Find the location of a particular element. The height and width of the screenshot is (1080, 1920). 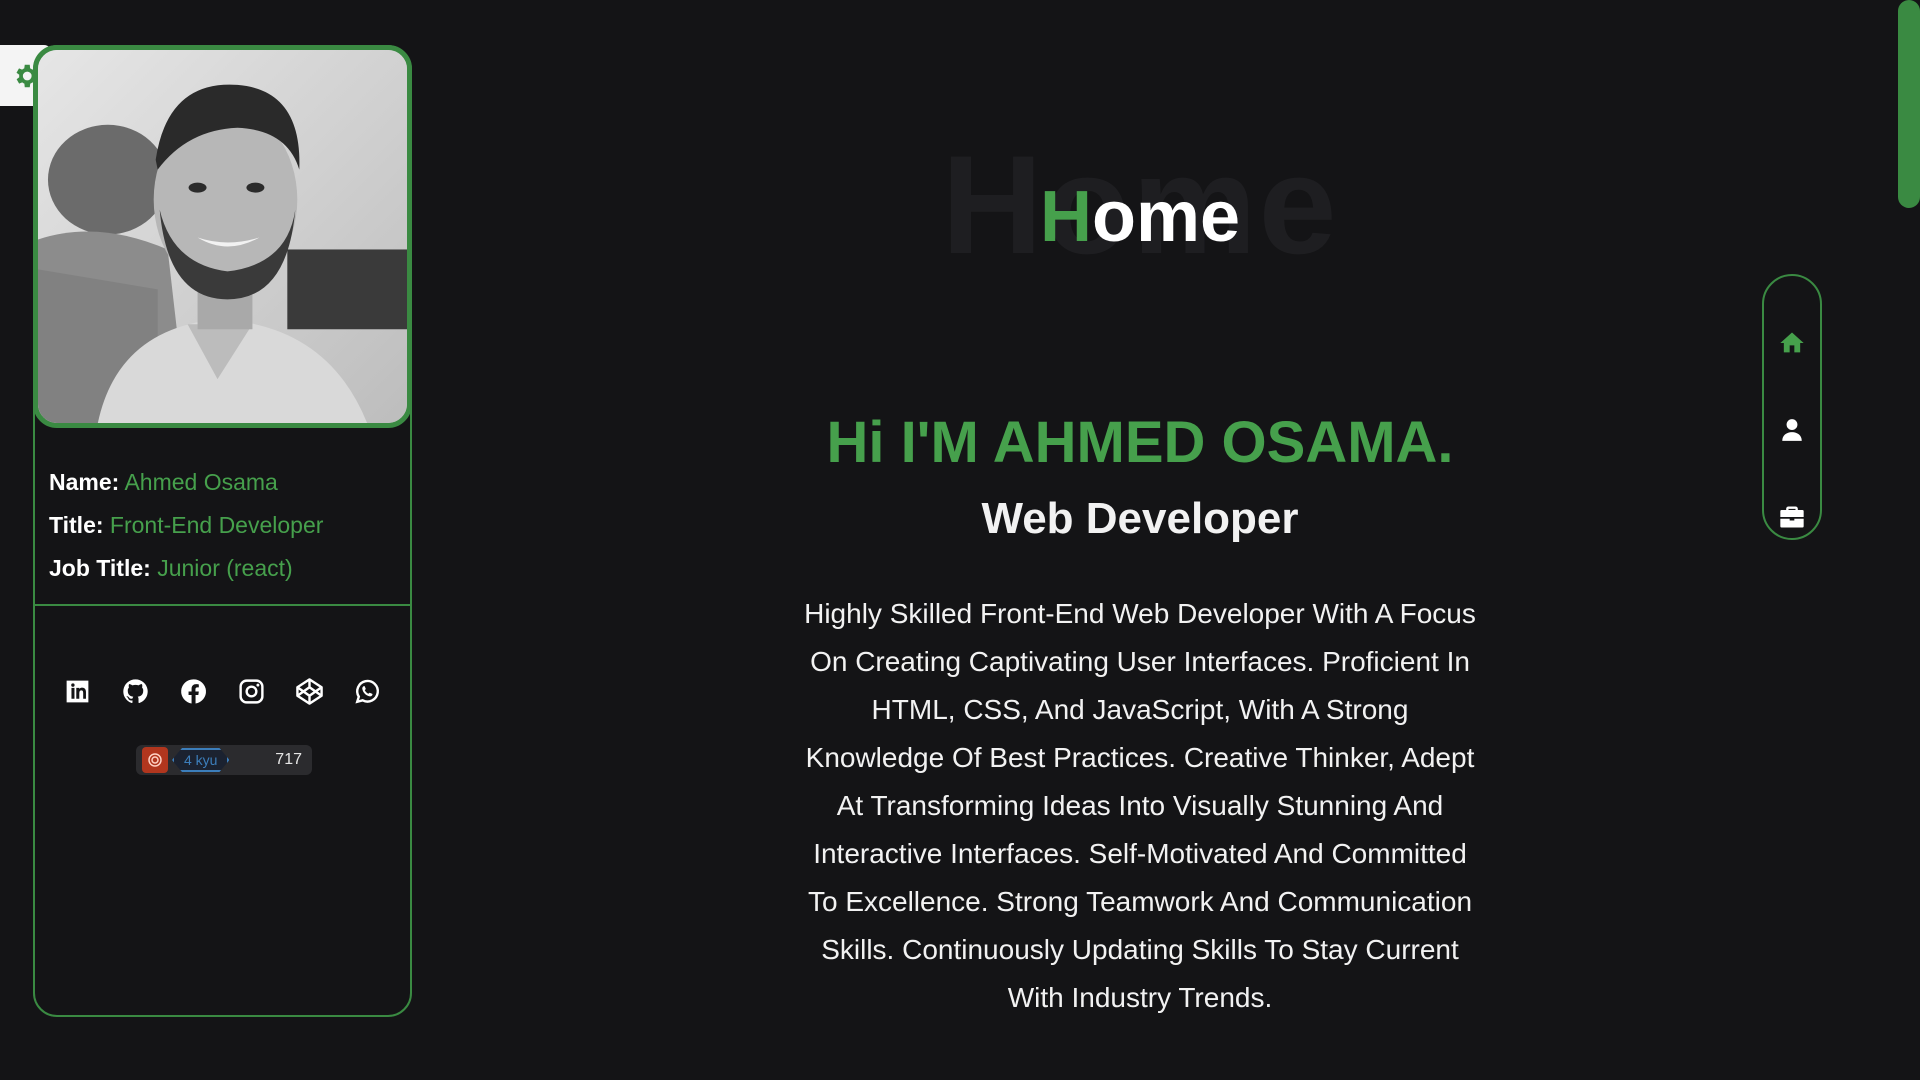

info-title: Title: Front-End Developer is located at coordinates (229, 525).